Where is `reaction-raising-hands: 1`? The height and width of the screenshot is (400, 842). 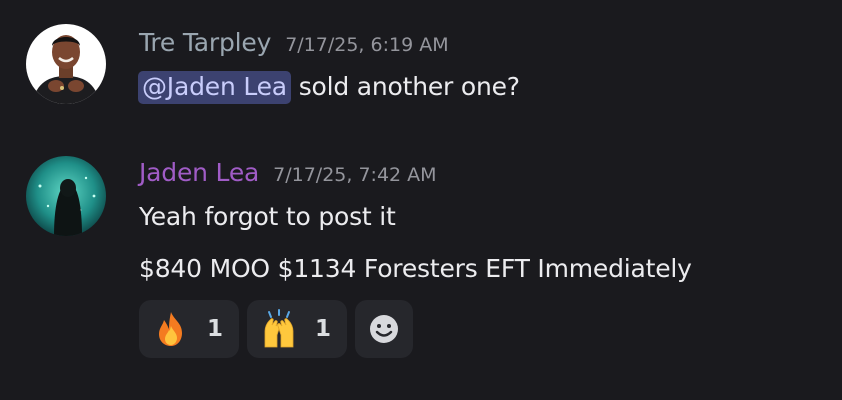
reaction-raising-hands: 1 is located at coordinates (297, 329).